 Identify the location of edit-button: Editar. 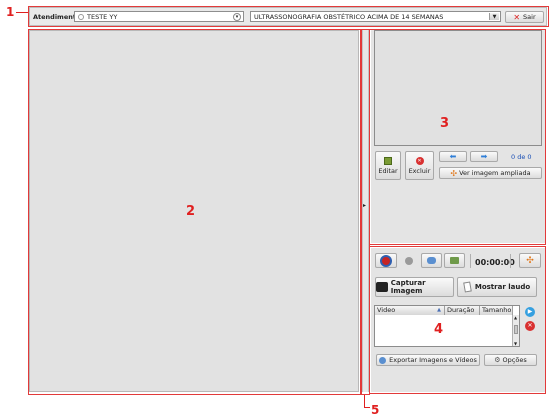
(388, 165).